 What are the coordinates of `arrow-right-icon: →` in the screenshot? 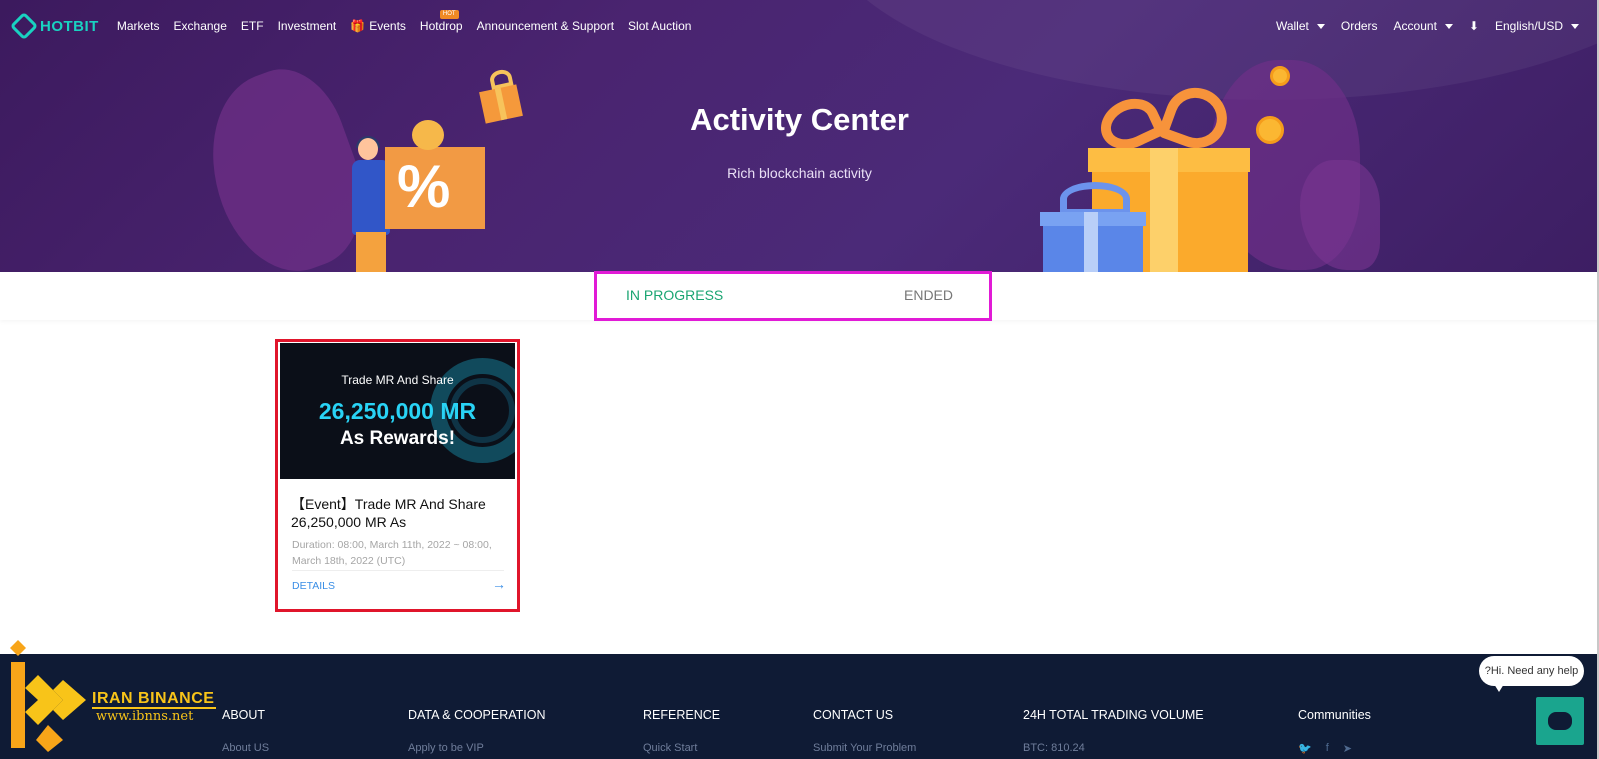 It's located at (499, 584).